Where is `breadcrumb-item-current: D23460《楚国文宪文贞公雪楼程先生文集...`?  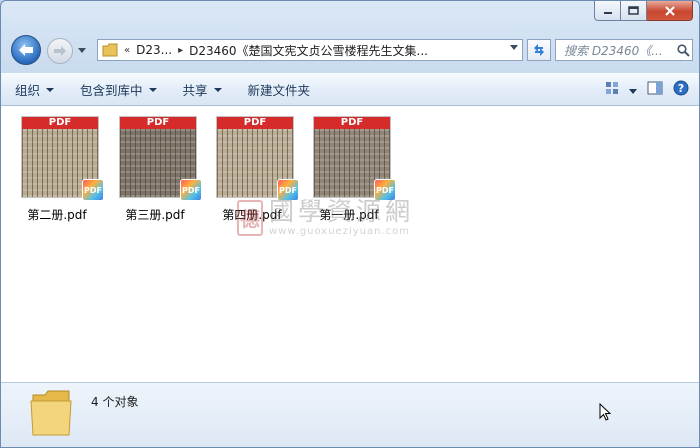
breadcrumb-item-current: D23460《楚国文宪文贞公雪楼程先生文集... is located at coordinates (308, 50).